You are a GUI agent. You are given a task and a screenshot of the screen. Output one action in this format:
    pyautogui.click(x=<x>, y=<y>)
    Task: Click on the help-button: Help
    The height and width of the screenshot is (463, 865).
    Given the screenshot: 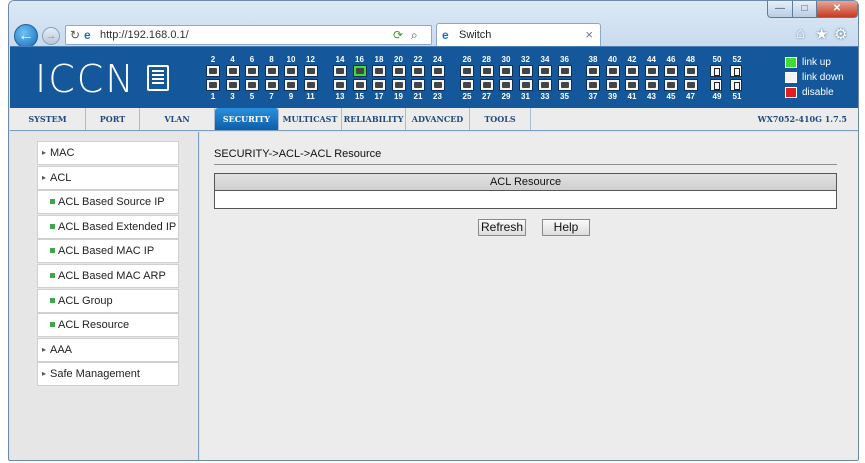 What is the action you would take?
    pyautogui.click(x=566, y=227)
    